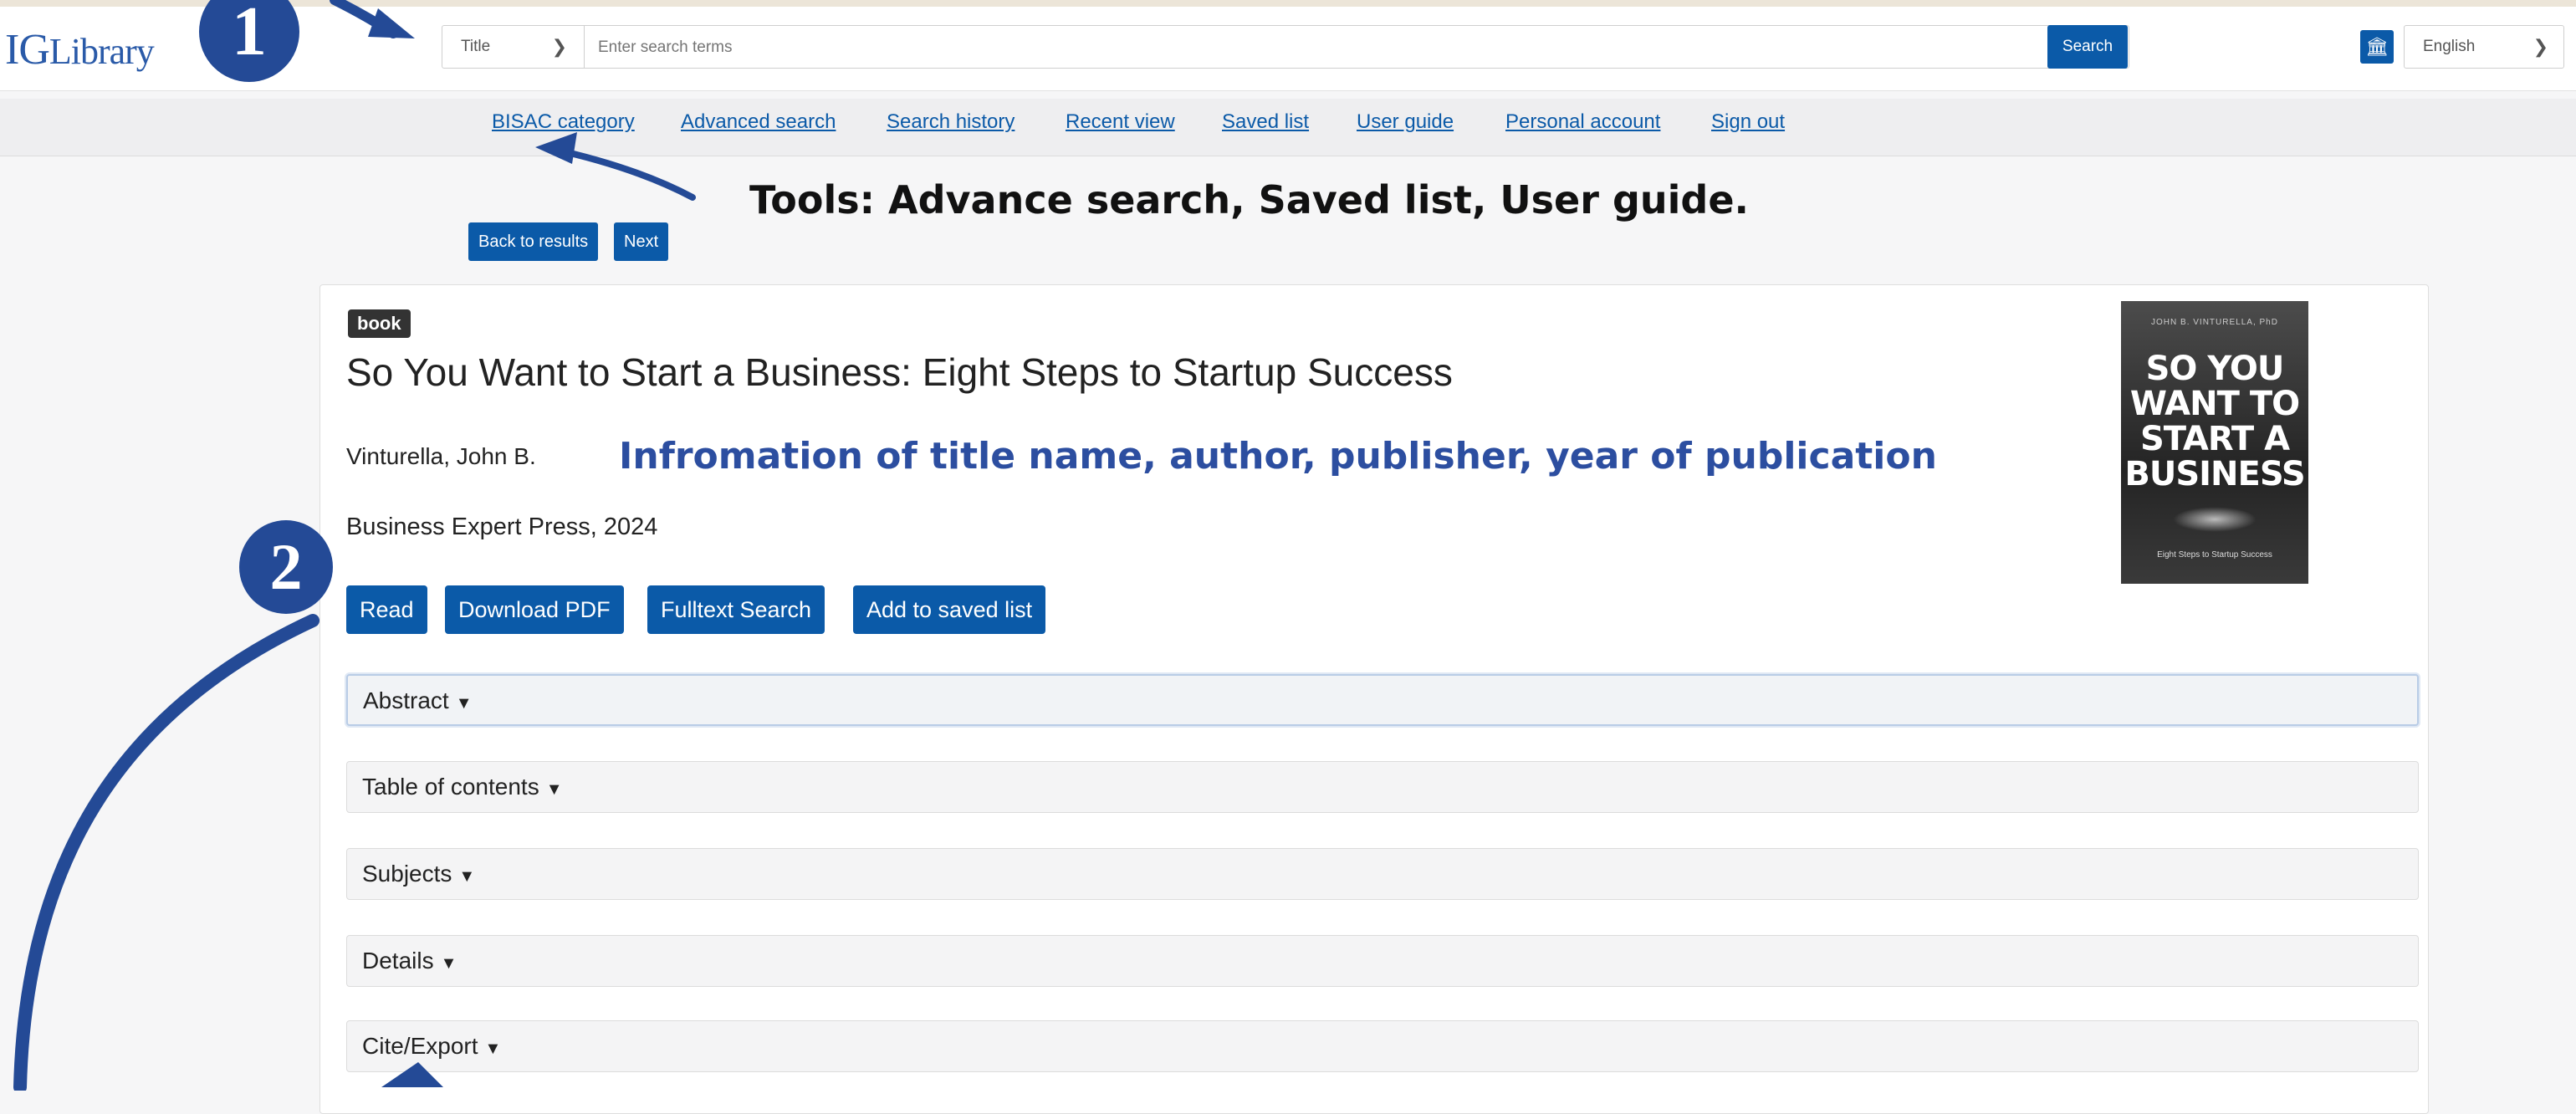  Describe the element at coordinates (412, 1074) in the screenshot. I see `arrow-head-bottom` at that location.